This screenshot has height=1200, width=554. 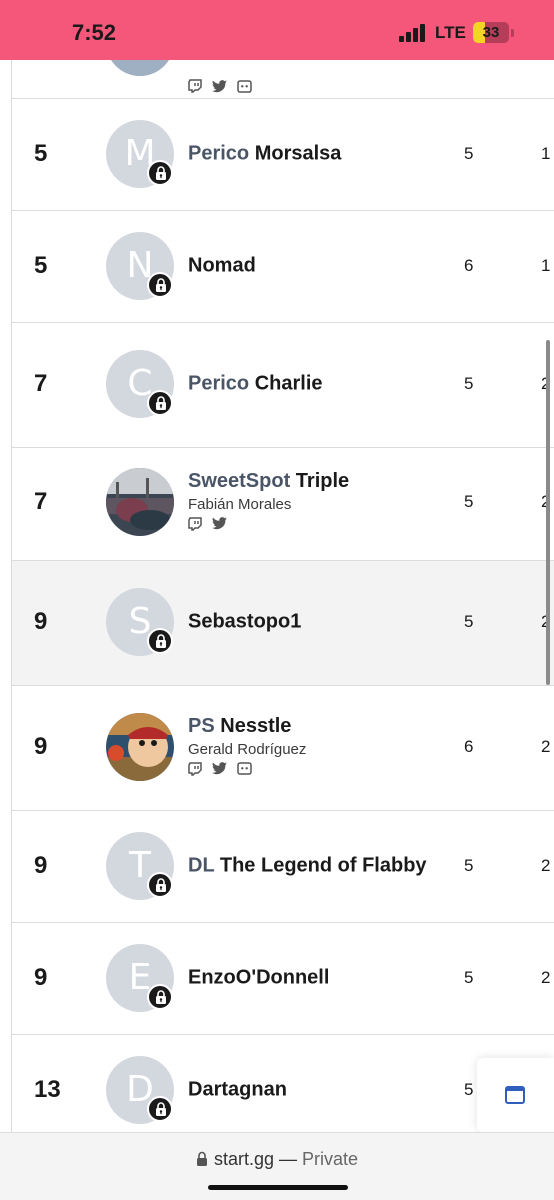 I want to click on player-name: Dartagnan, so click(x=237, y=1090).